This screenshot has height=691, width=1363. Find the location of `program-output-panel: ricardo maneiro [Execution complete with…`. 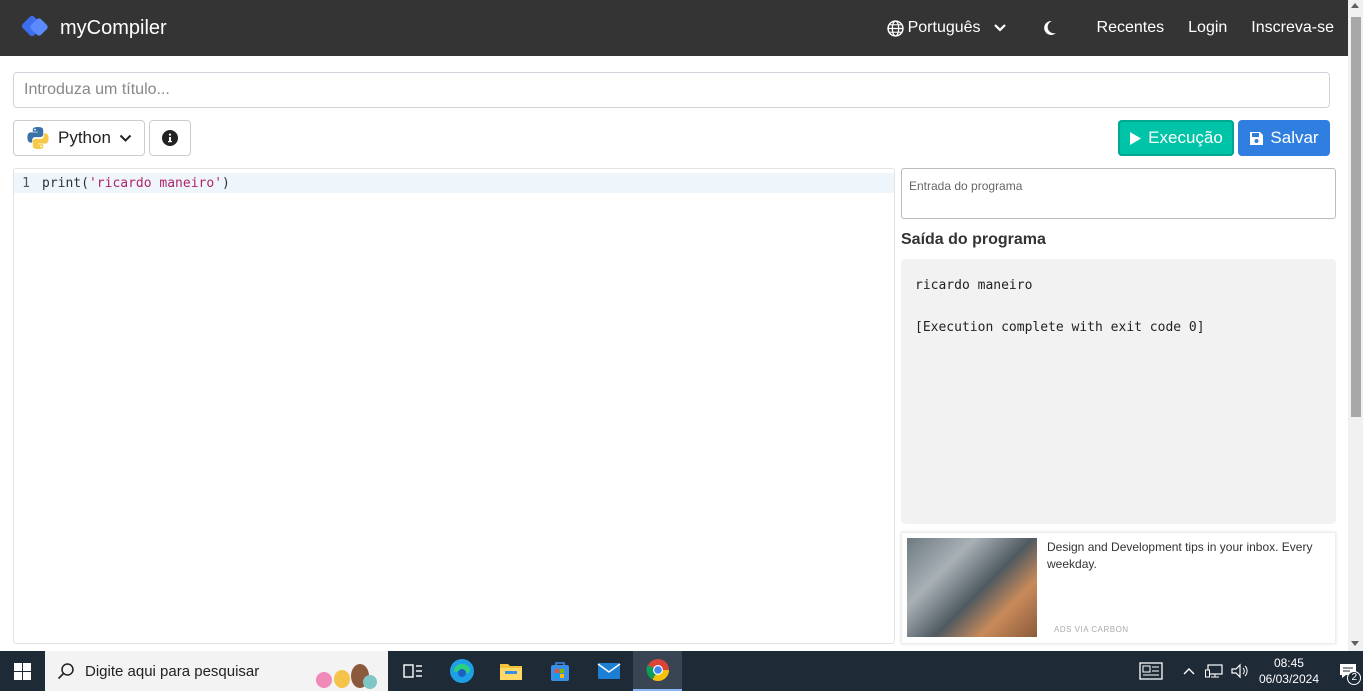

program-output-panel: ricardo maneiro [Execution complete with… is located at coordinates (1118, 391).